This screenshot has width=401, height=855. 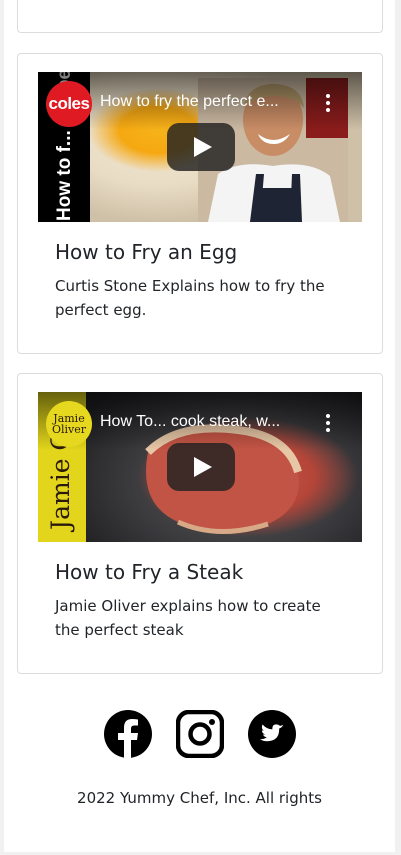 I want to click on card-title: How to Fry a Steak, so click(x=149, y=572).